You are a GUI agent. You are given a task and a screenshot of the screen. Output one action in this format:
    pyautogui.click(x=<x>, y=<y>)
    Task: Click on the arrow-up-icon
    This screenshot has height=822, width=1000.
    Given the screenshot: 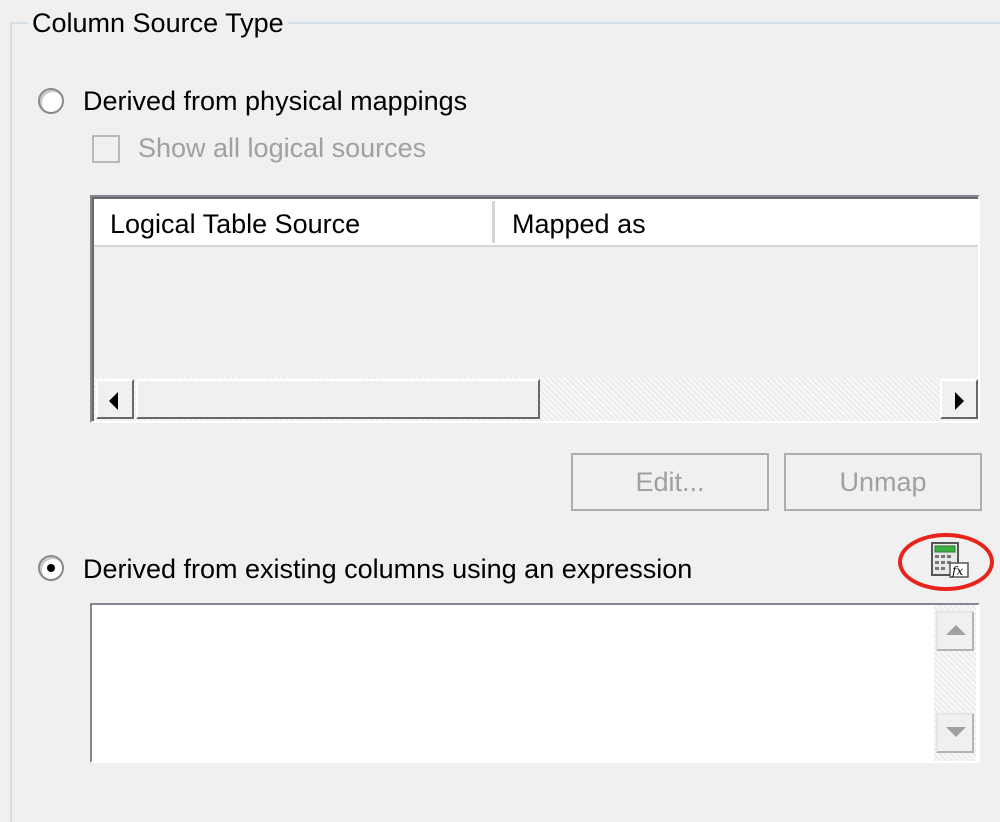 What is the action you would take?
    pyautogui.click(x=956, y=630)
    